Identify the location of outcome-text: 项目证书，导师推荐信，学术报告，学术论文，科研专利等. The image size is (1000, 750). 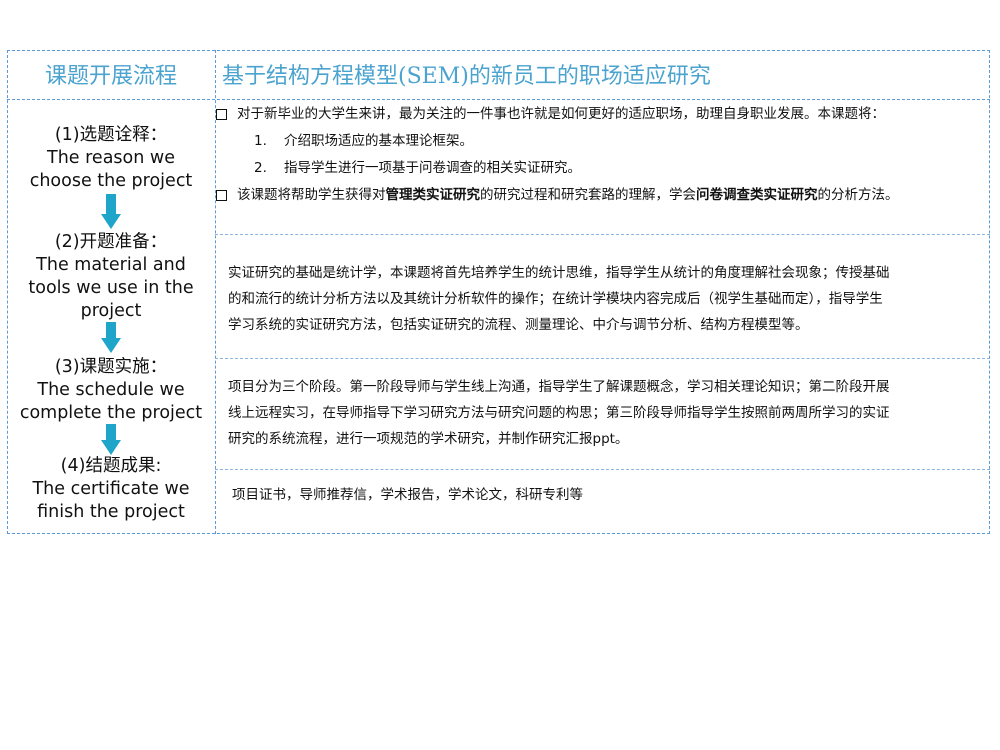
(407, 495).